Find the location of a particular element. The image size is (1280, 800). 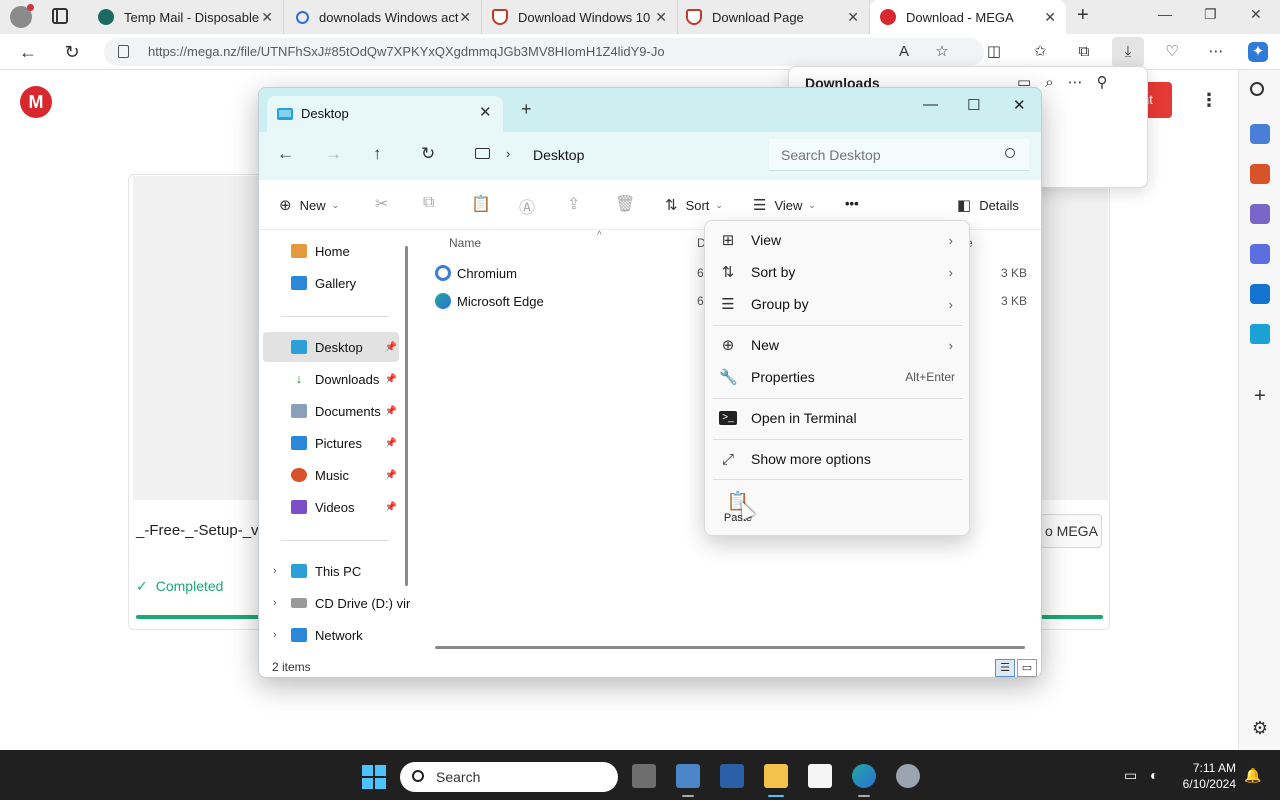

favorite-star-icon: ☆ is located at coordinates (942, 52).